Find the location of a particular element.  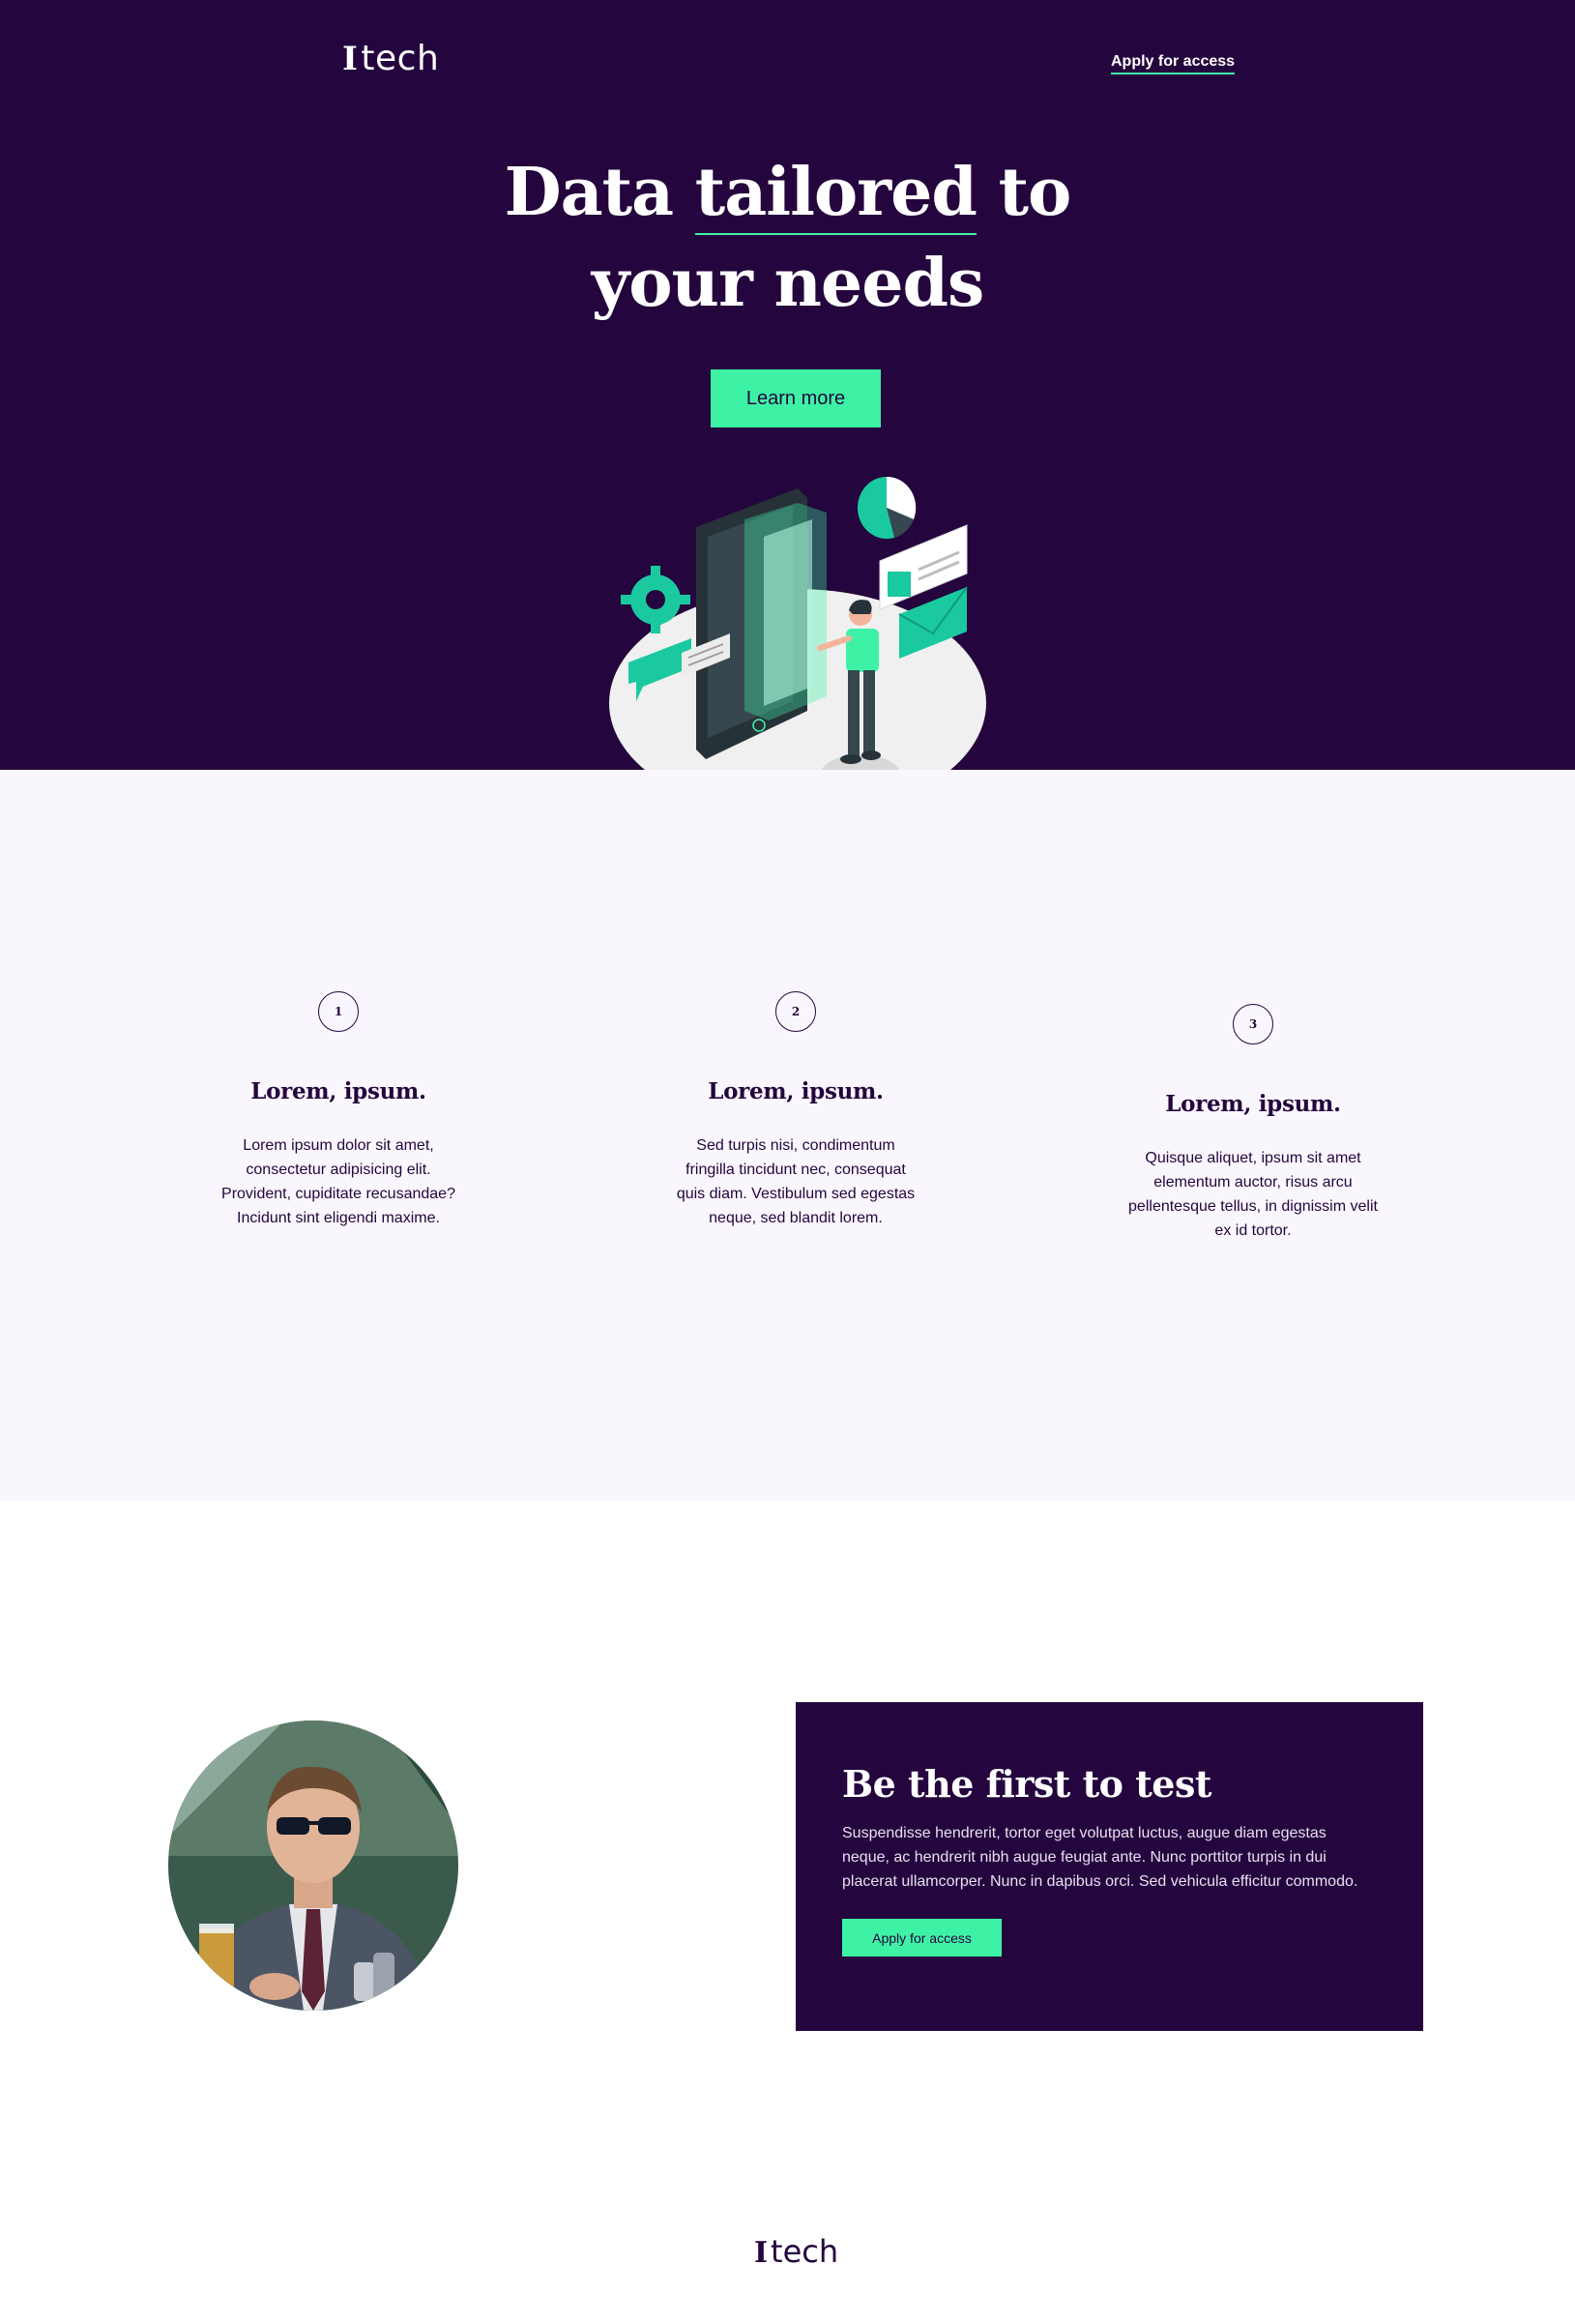

hero-title-line2: your needs is located at coordinates (788, 283).